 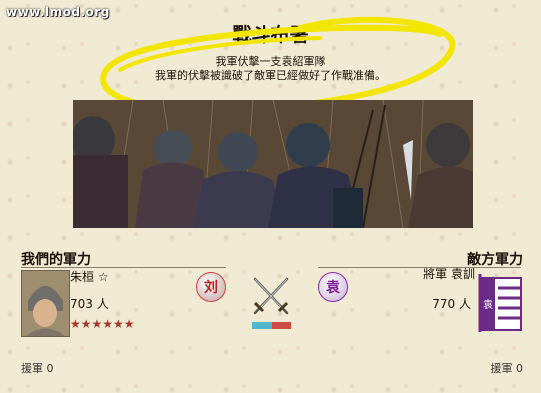 What do you see at coordinates (102, 324) in the screenshot?
I see `general-rank-stars: ★★★★★★` at bounding box center [102, 324].